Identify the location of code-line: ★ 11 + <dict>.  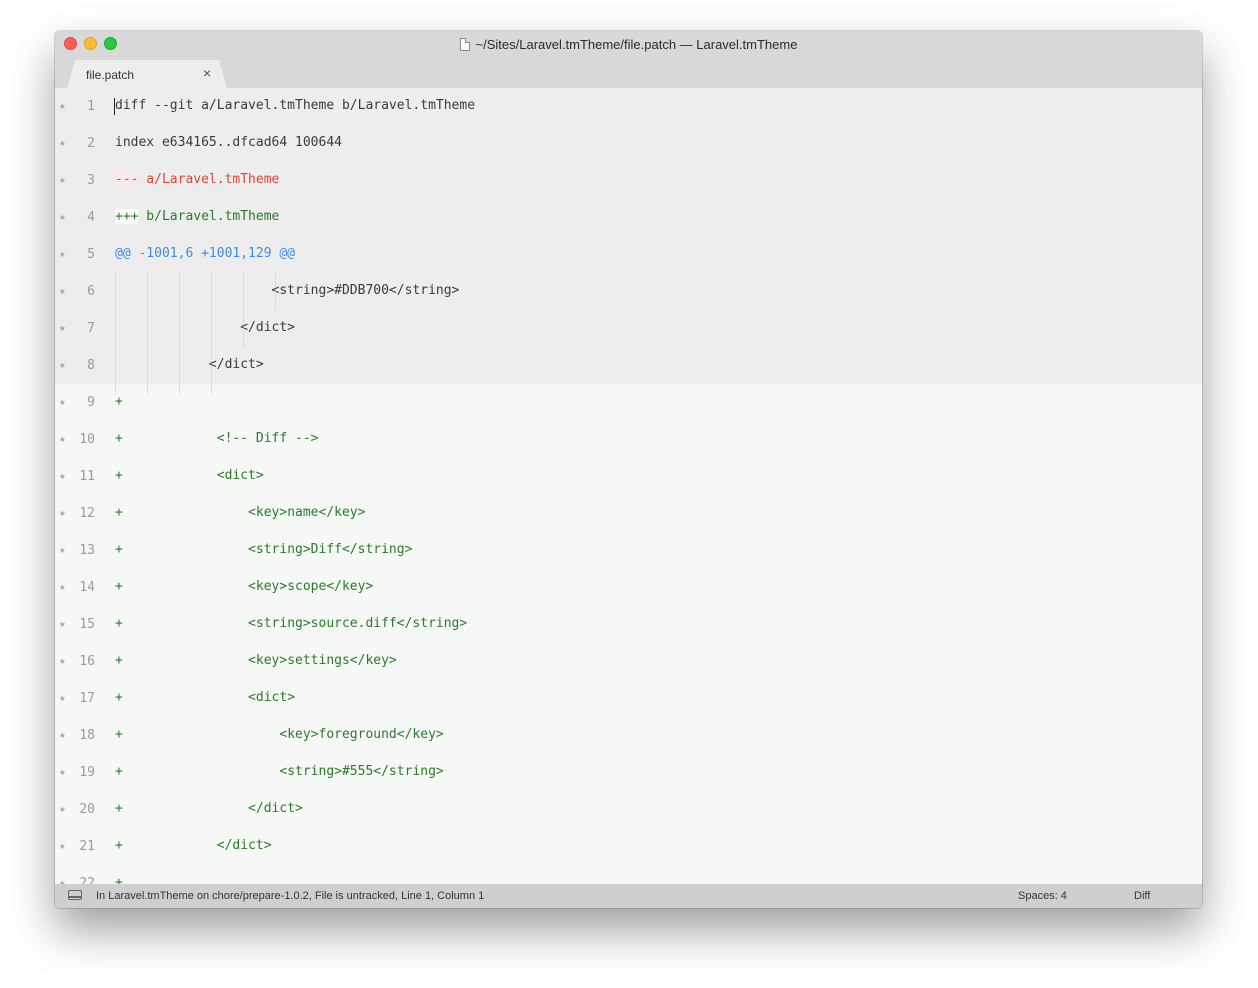
(628, 476).